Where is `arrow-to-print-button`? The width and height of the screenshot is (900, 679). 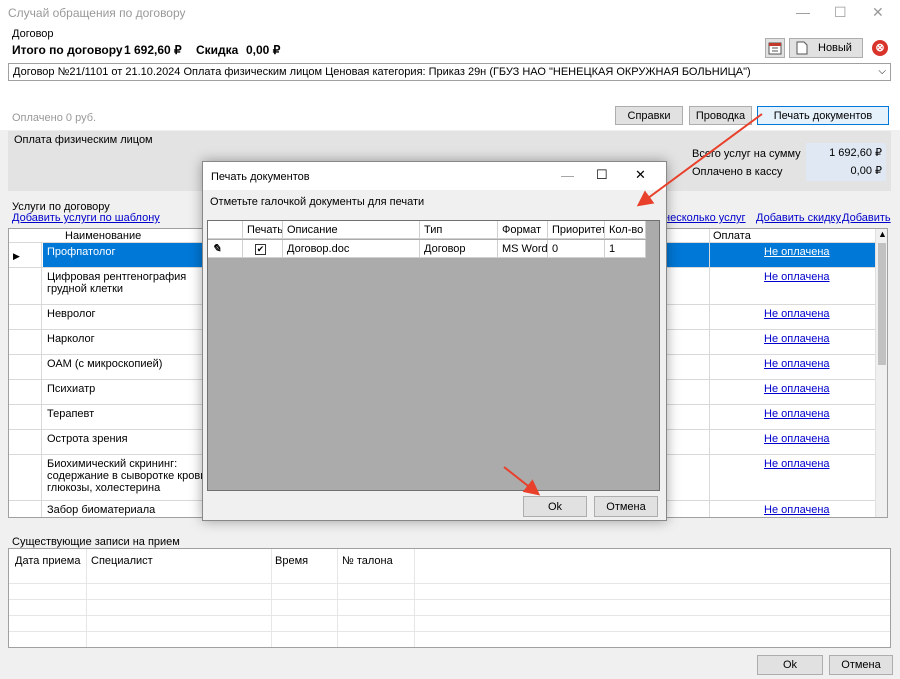 arrow-to-print-button is located at coordinates (699, 160).